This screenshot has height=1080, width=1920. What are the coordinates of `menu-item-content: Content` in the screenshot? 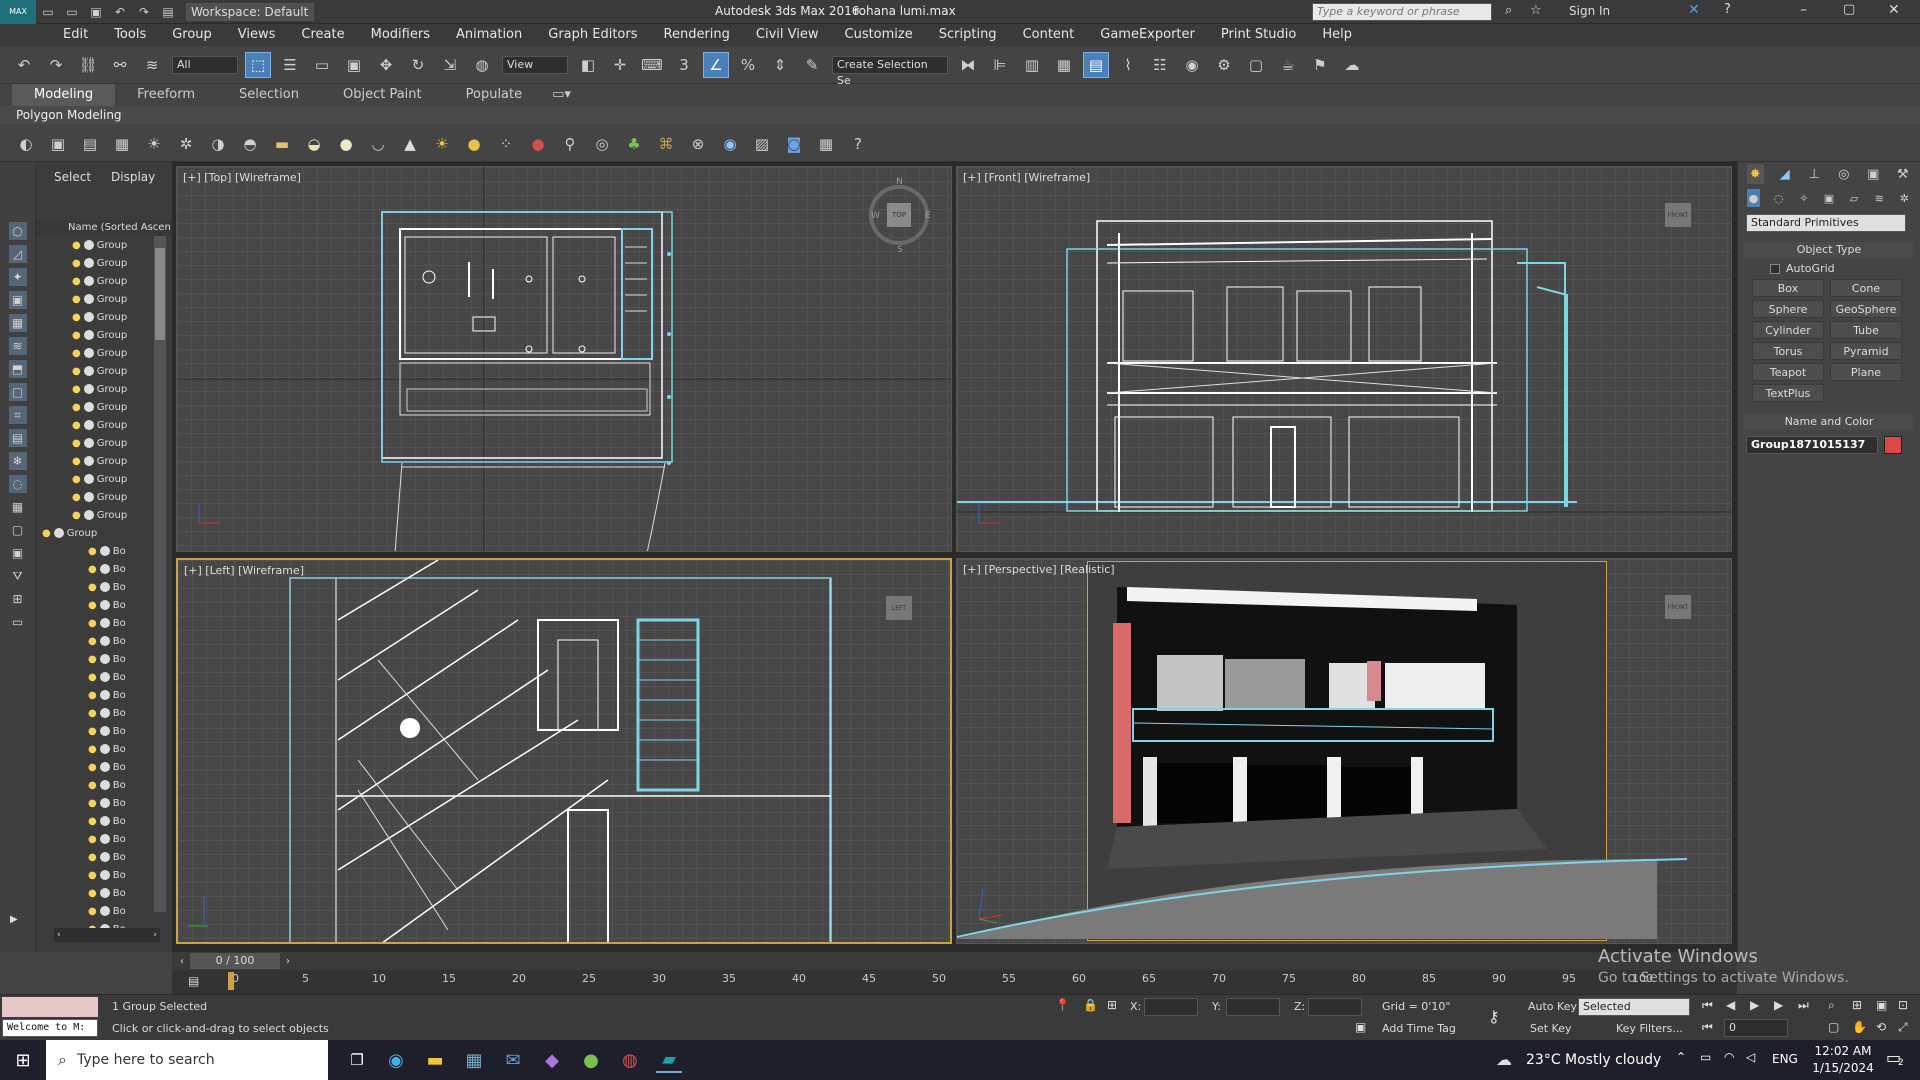 It's located at (1049, 35).